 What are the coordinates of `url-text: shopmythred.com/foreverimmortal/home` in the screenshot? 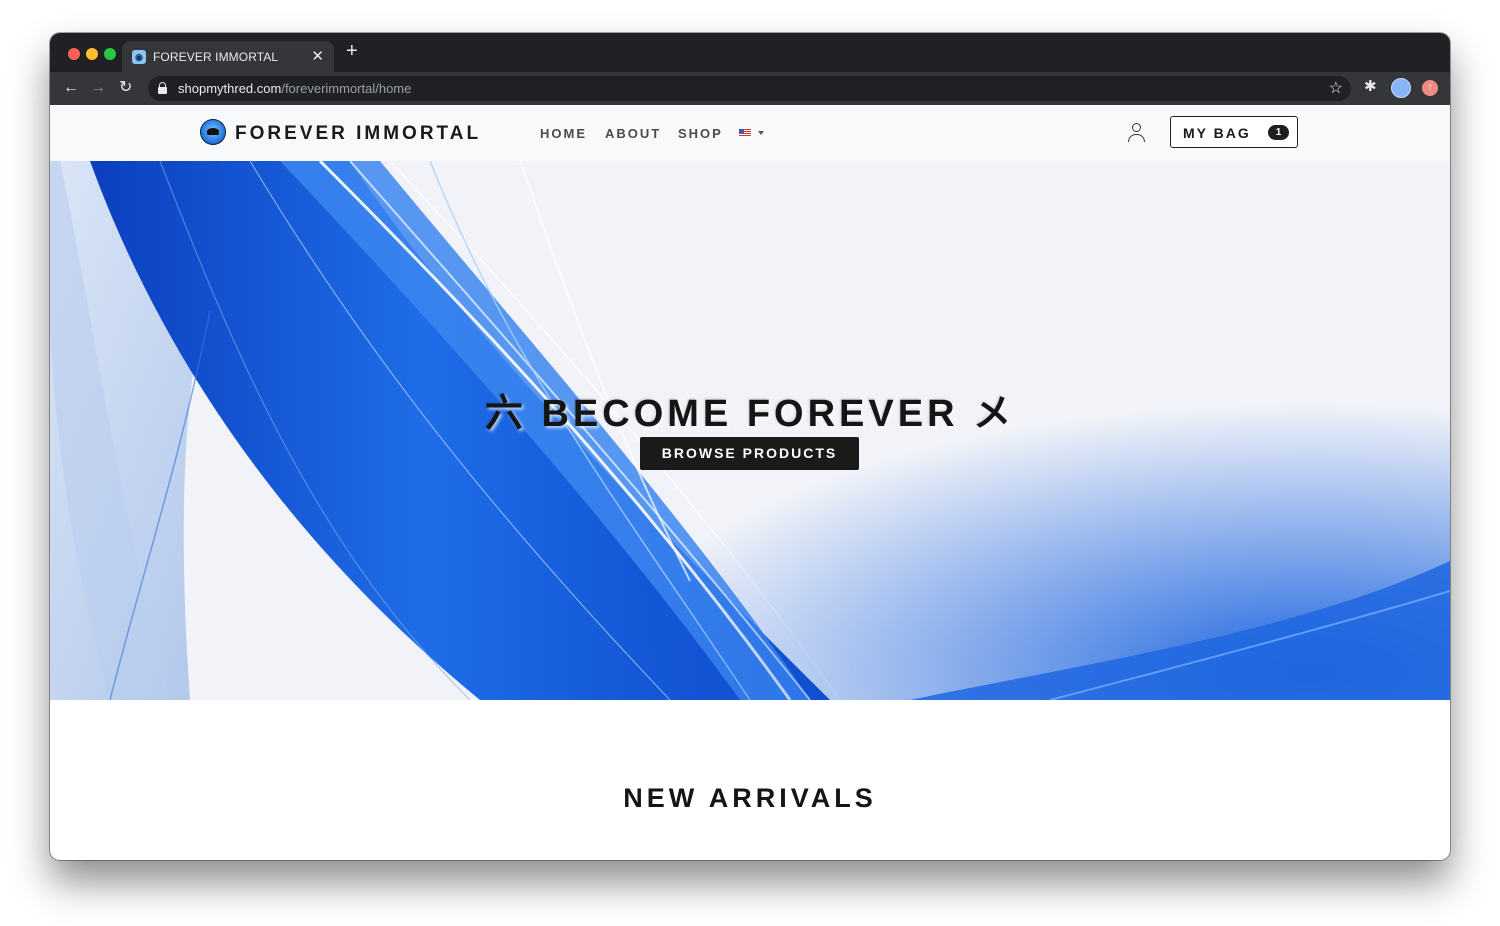 It's located at (294, 88).